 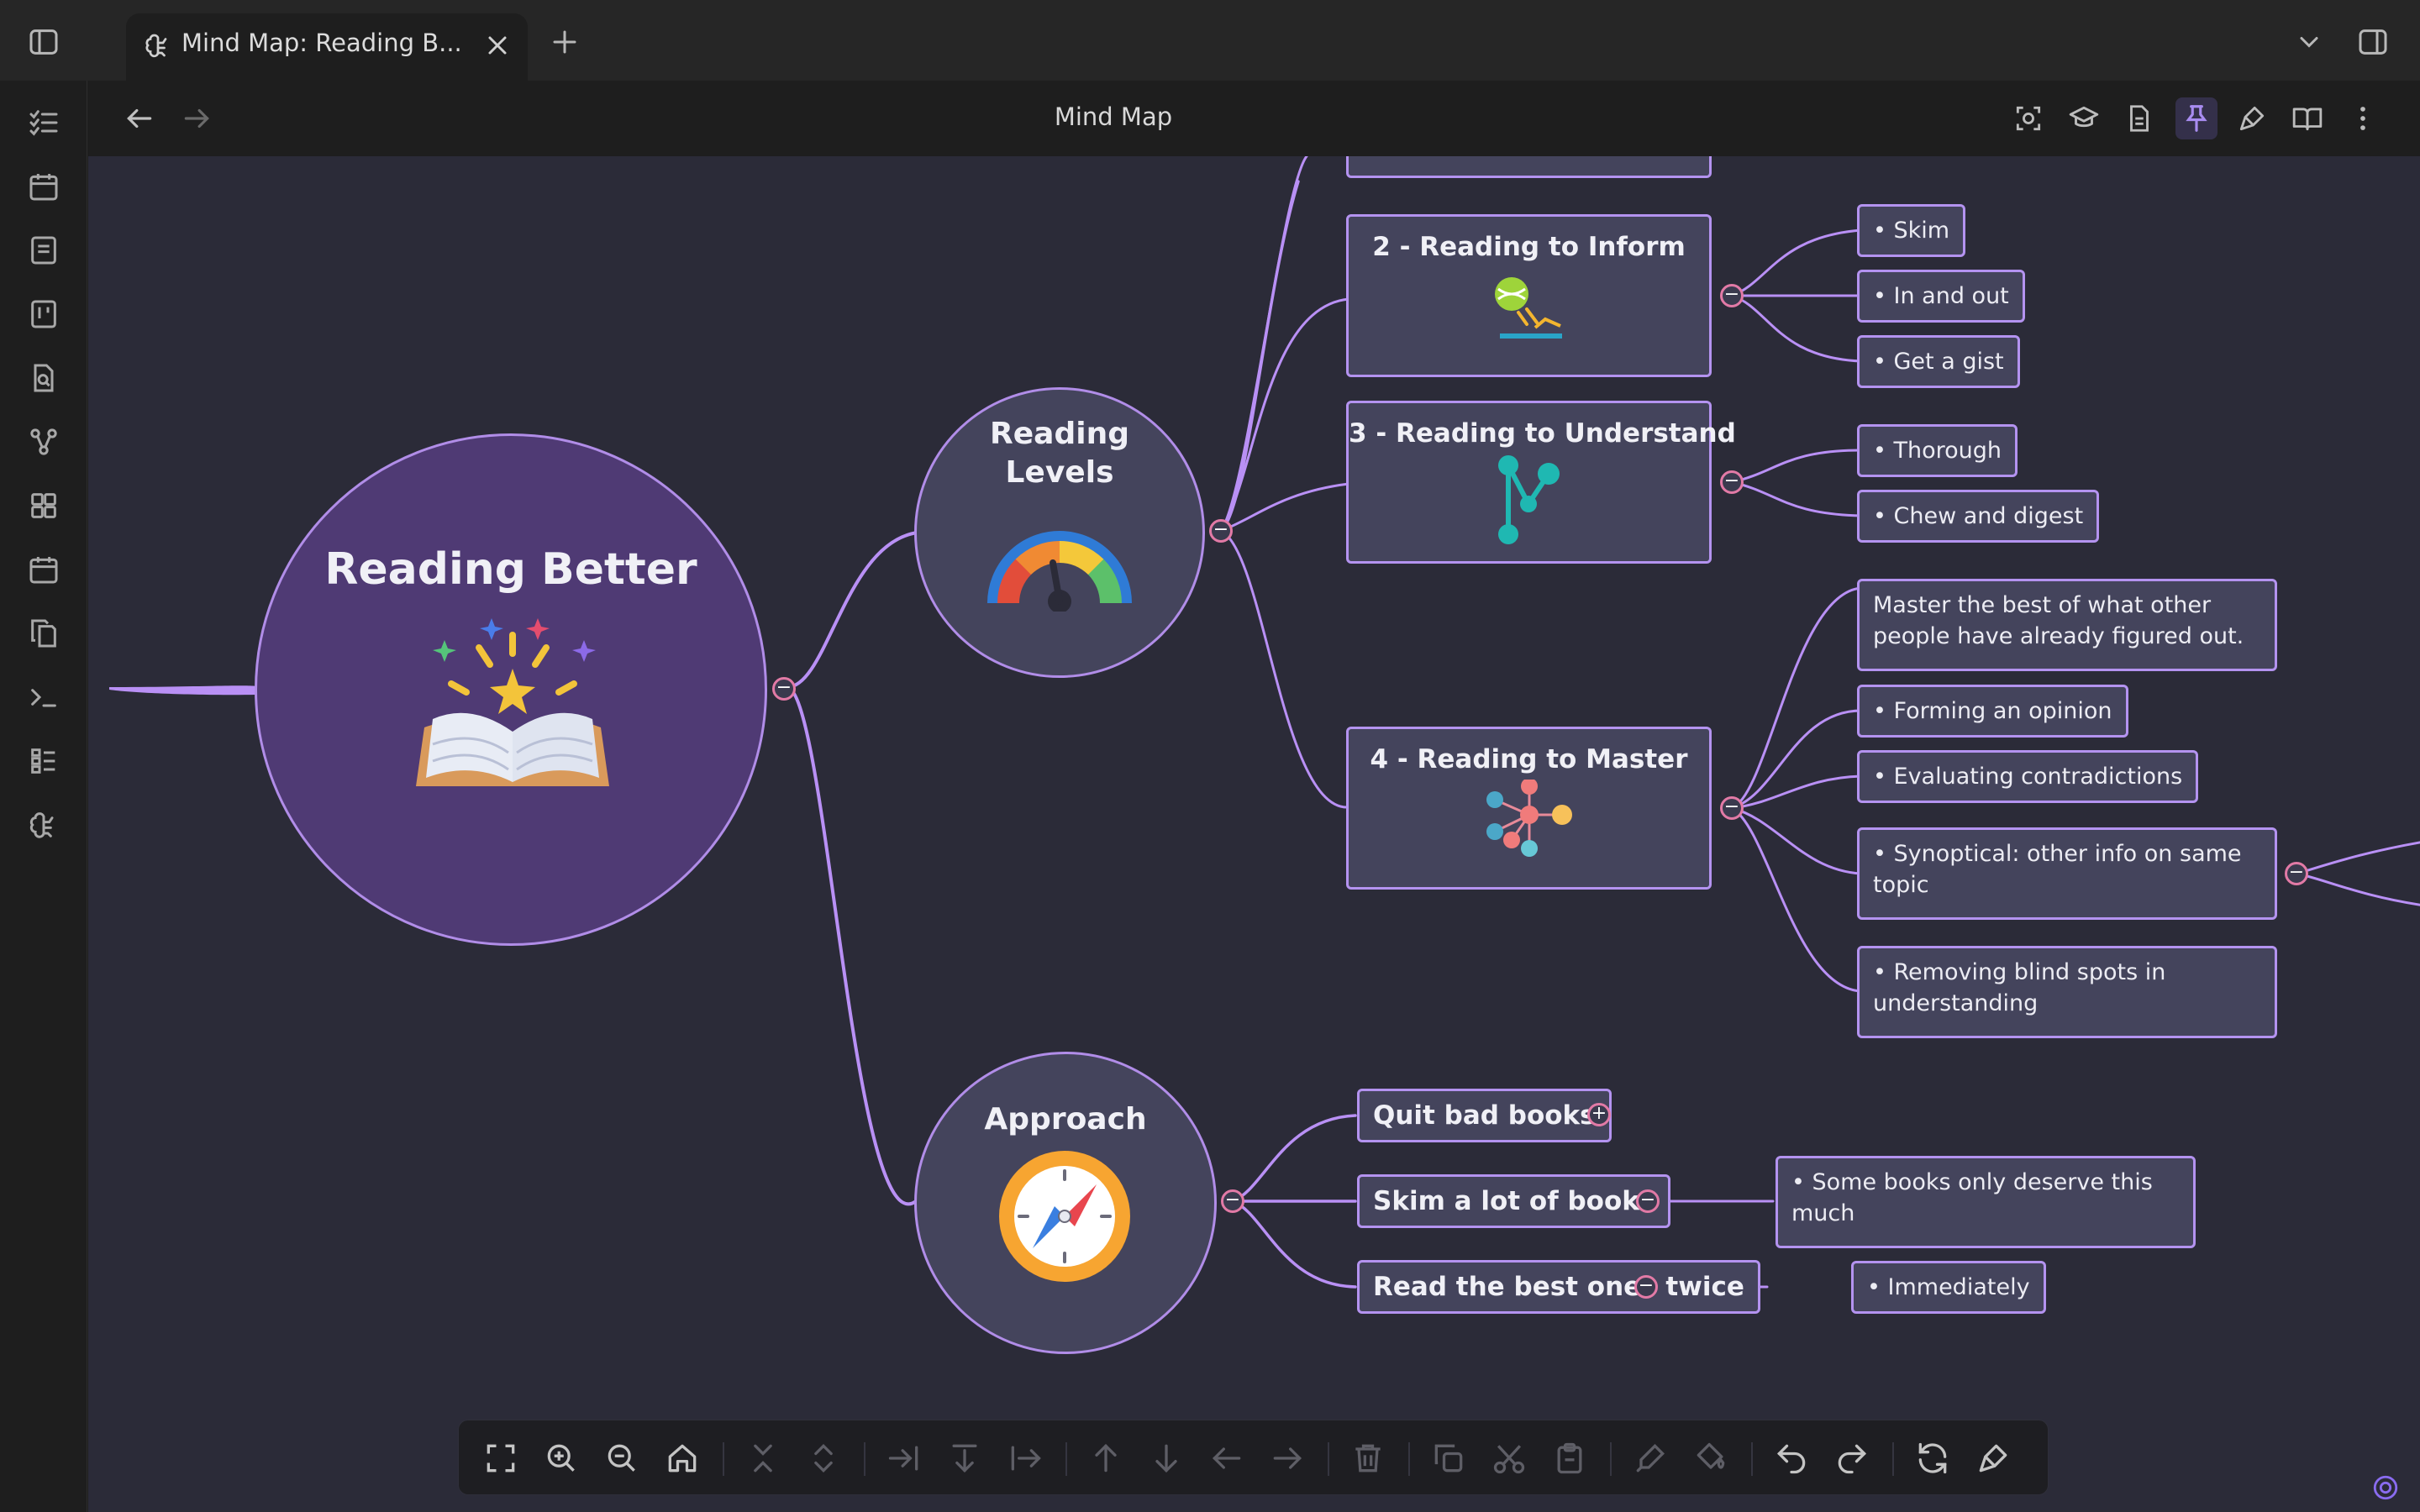 What do you see at coordinates (511, 569) in the screenshot?
I see `root-title: Reading Better` at bounding box center [511, 569].